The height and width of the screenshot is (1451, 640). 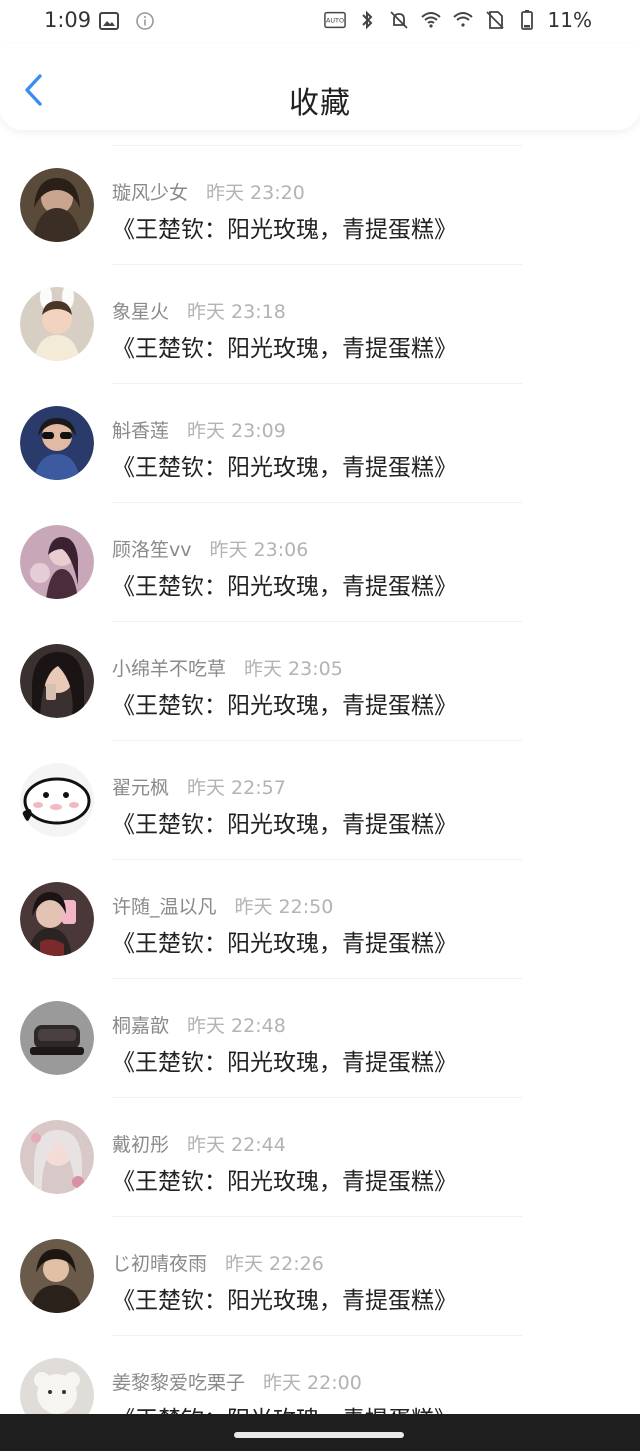 I want to click on username: 顾洛笙vv, so click(x=152, y=550).